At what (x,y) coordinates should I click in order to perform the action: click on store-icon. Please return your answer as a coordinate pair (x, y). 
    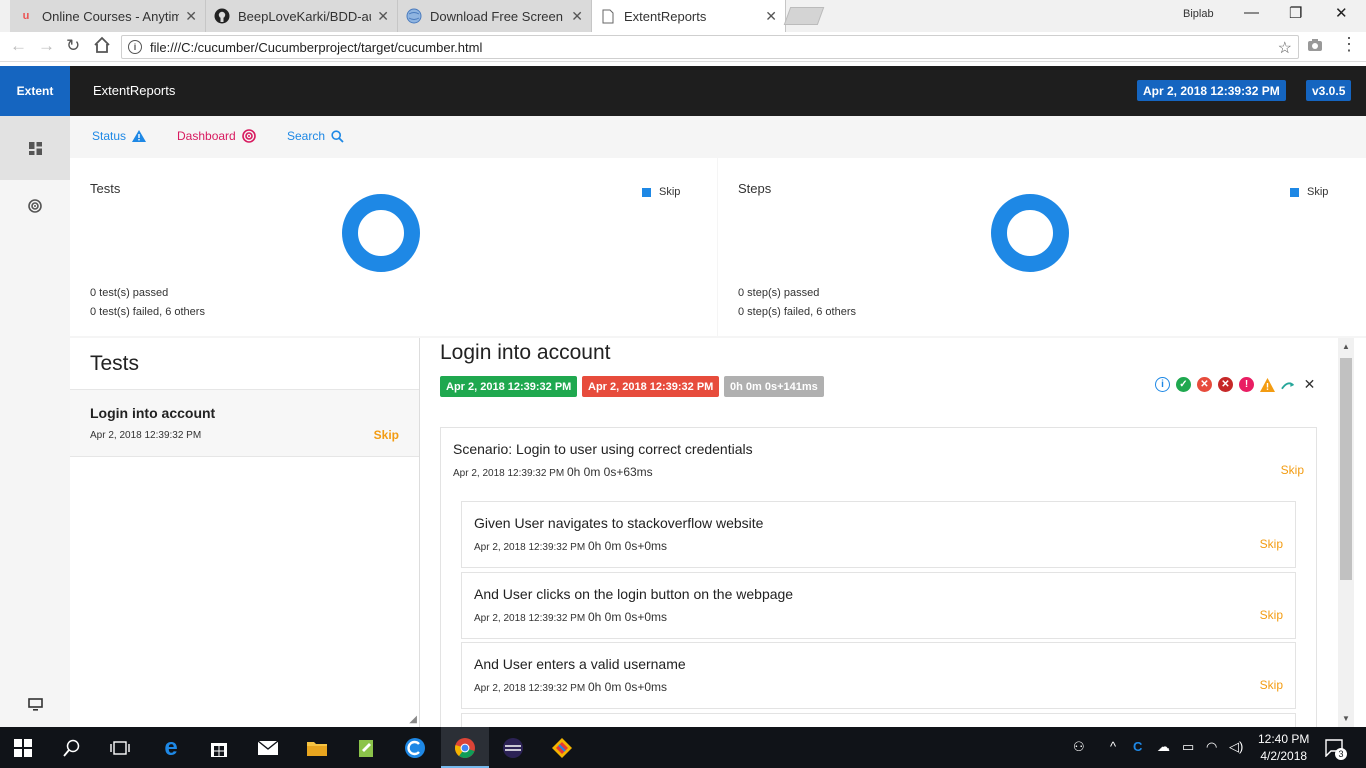
    Looking at the image, I should click on (219, 748).